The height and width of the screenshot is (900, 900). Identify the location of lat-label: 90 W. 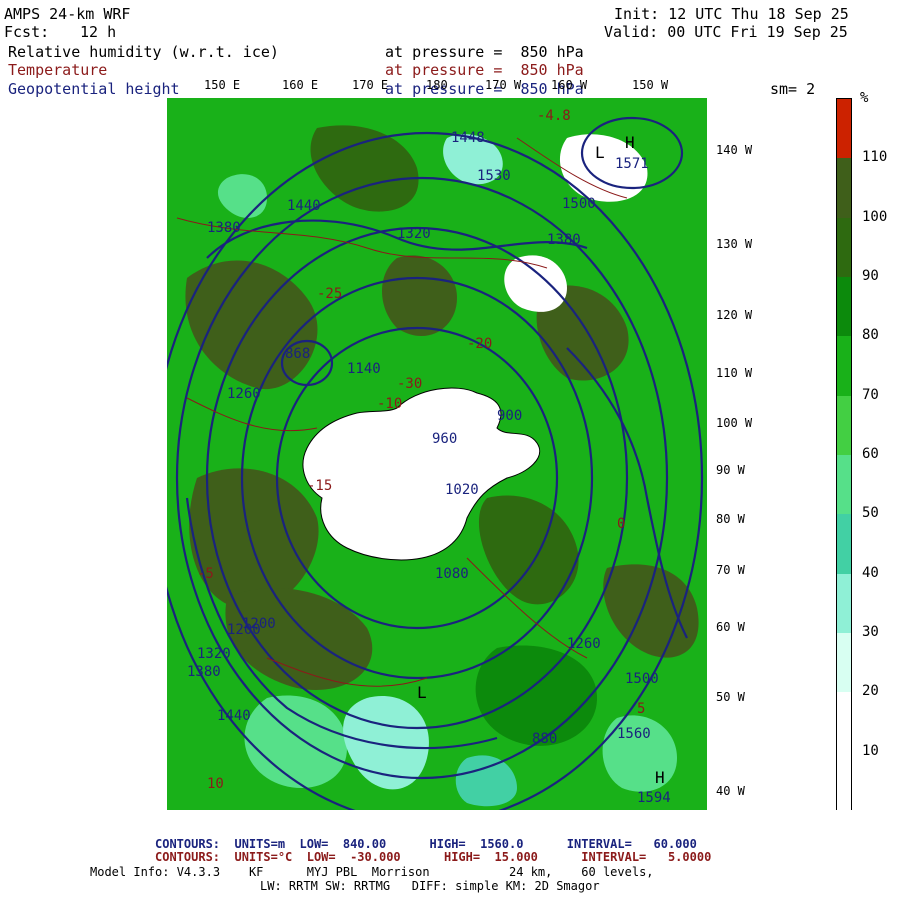
(730, 470).